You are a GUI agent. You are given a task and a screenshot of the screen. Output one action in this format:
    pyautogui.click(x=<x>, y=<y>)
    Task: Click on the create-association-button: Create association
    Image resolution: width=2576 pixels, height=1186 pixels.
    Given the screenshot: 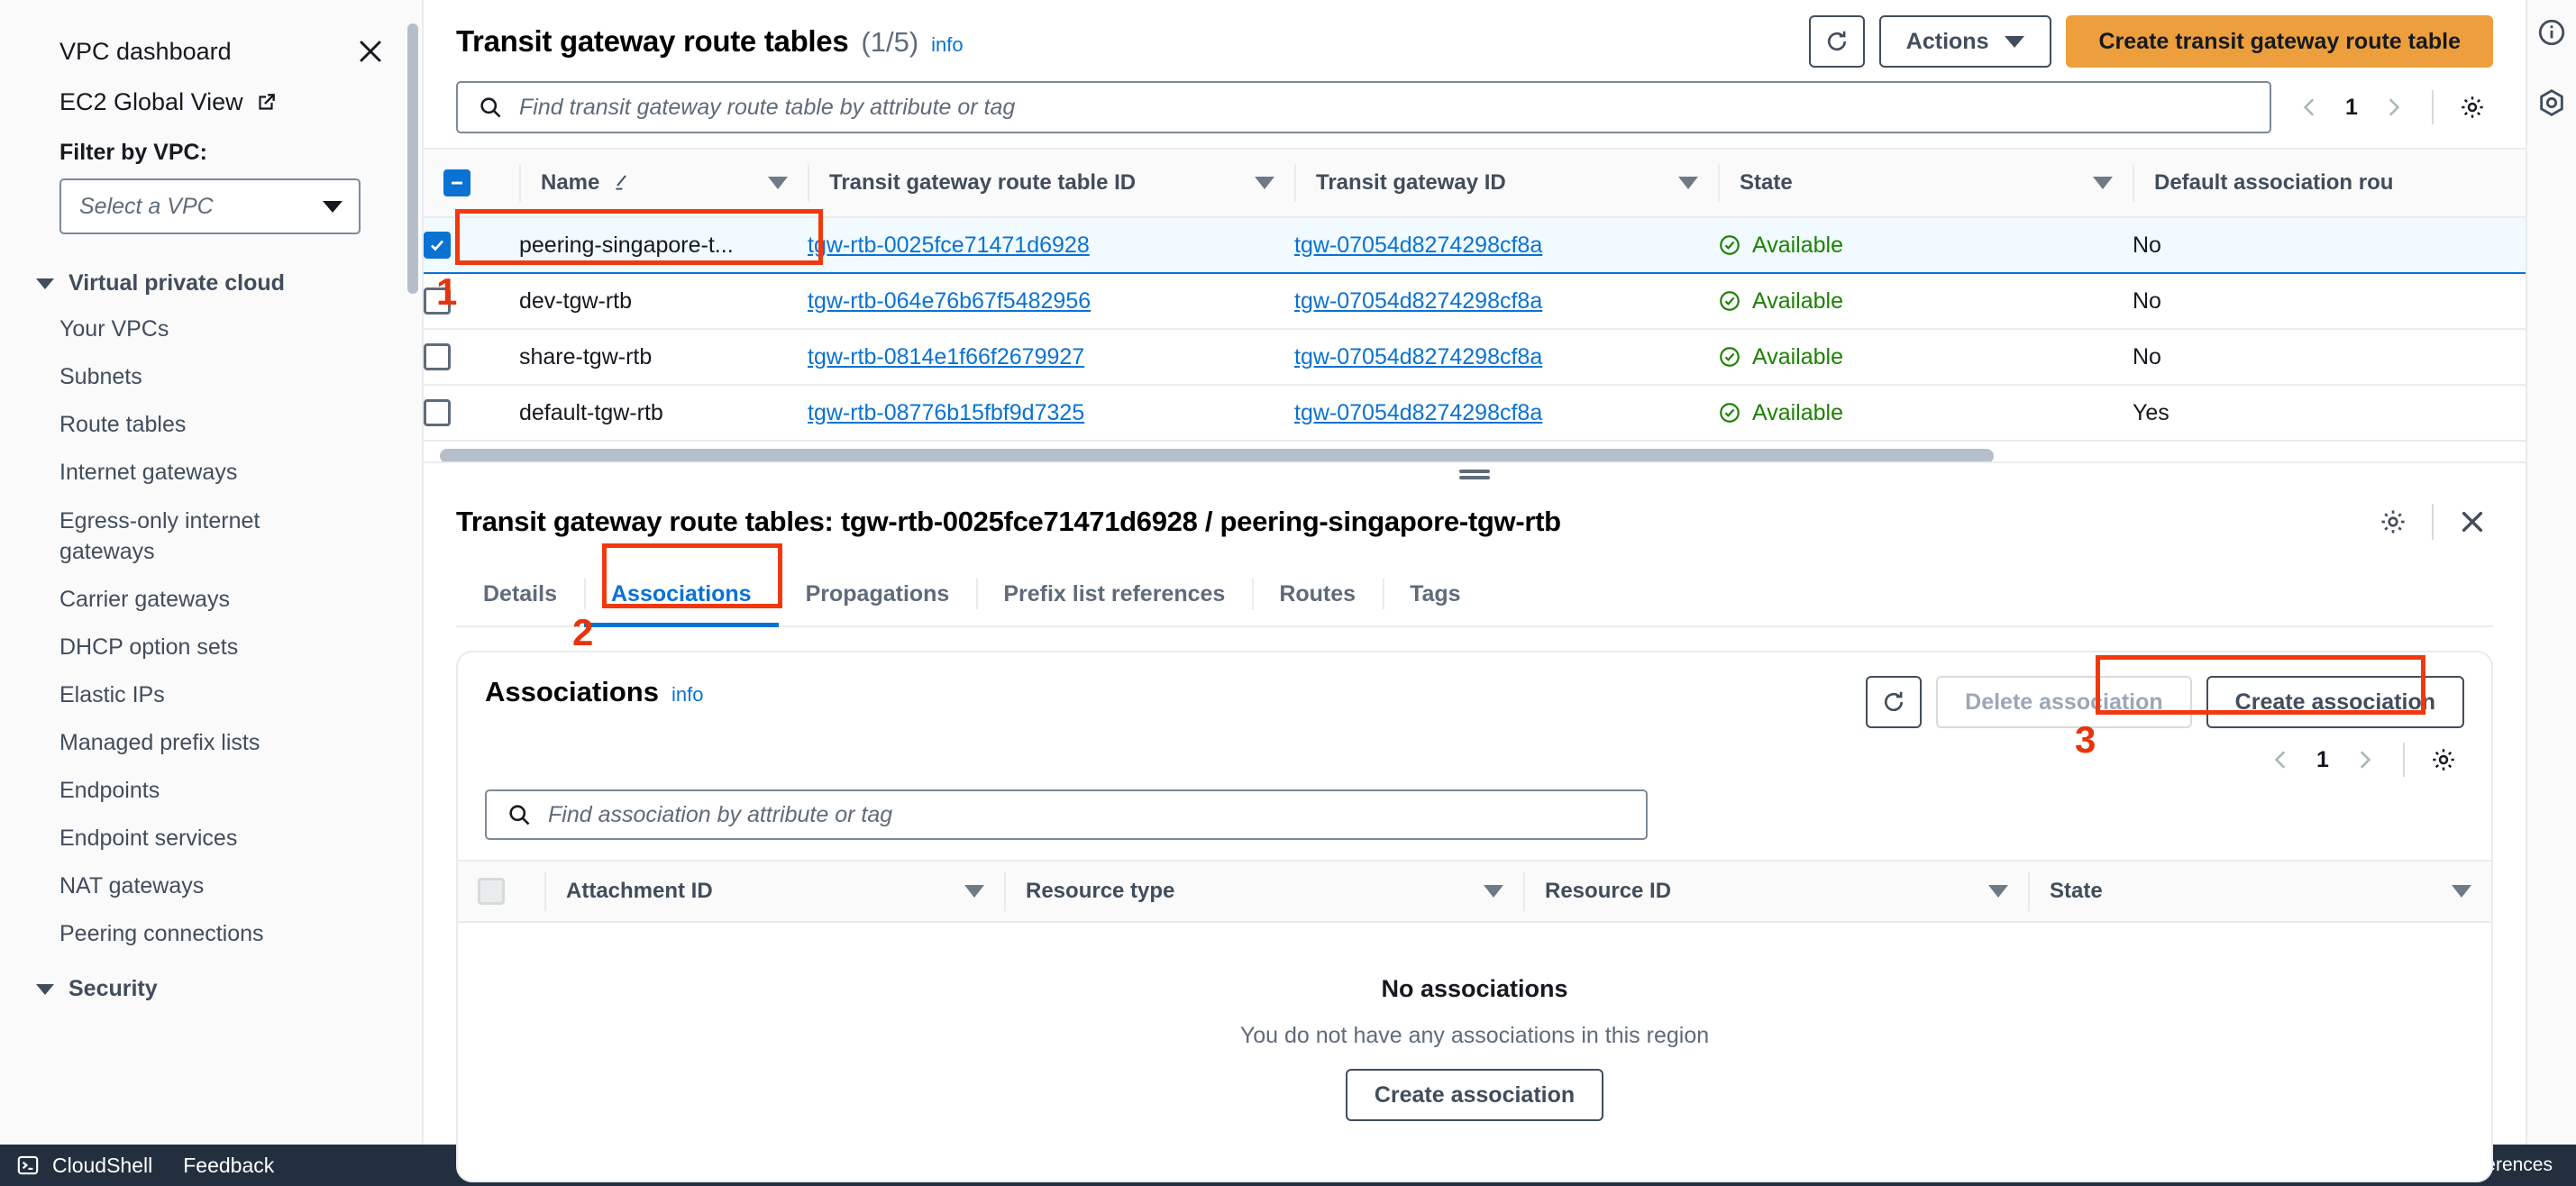 What is the action you would take?
    pyautogui.click(x=2335, y=702)
    